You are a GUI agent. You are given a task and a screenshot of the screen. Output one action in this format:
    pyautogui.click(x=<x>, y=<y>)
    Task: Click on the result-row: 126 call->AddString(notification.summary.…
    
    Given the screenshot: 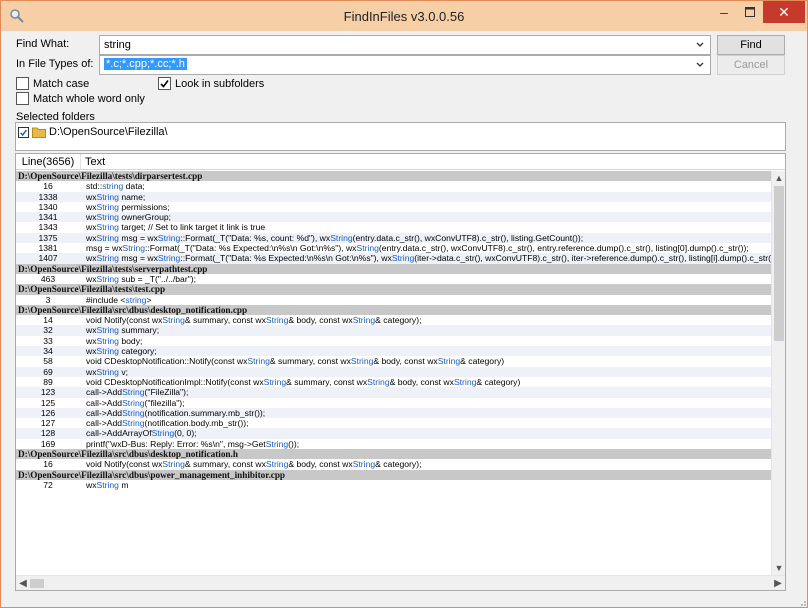 What is the action you would take?
    pyautogui.click(x=393, y=413)
    